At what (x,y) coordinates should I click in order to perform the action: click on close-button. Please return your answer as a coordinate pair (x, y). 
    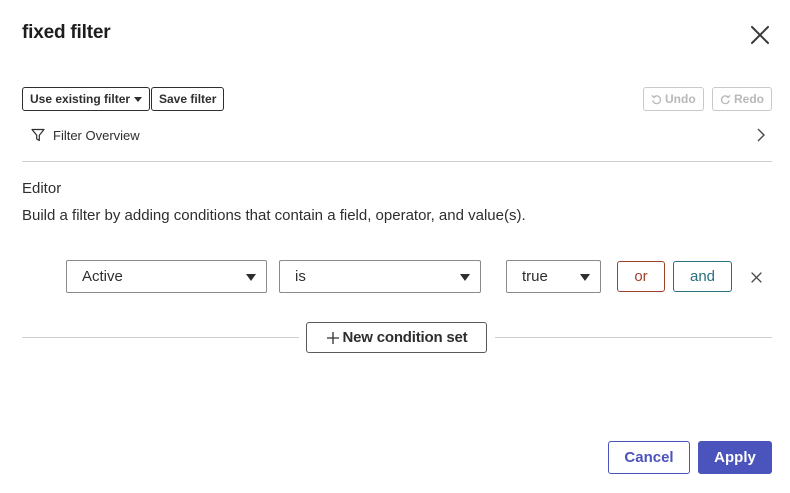
    Looking at the image, I should click on (760, 35).